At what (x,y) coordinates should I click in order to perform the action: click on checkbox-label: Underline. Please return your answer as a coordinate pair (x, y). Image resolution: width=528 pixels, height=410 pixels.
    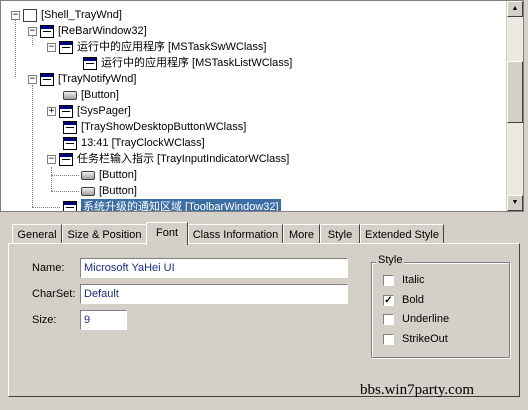
    Looking at the image, I should click on (426, 319).